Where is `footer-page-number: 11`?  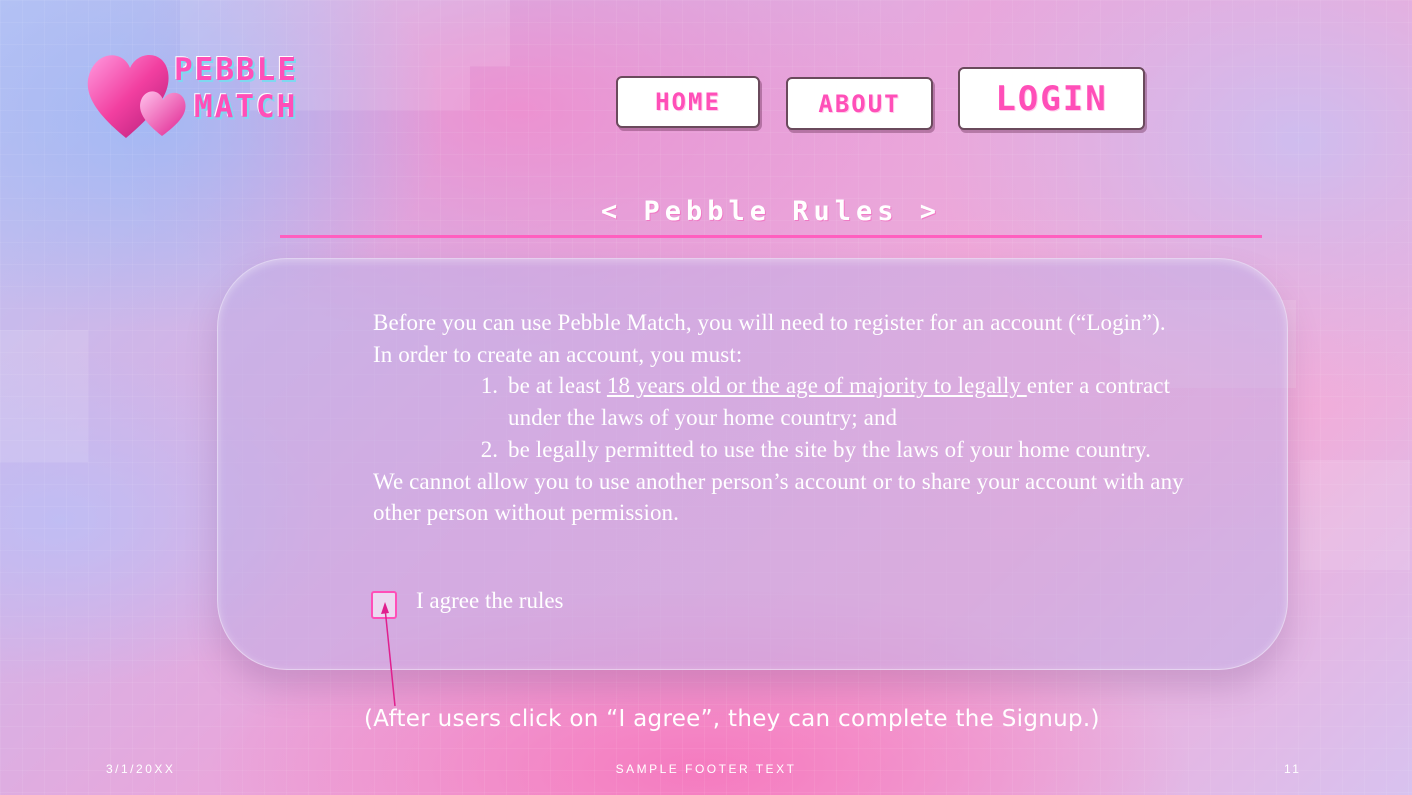
footer-page-number: 11 is located at coordinates (1293, 769).